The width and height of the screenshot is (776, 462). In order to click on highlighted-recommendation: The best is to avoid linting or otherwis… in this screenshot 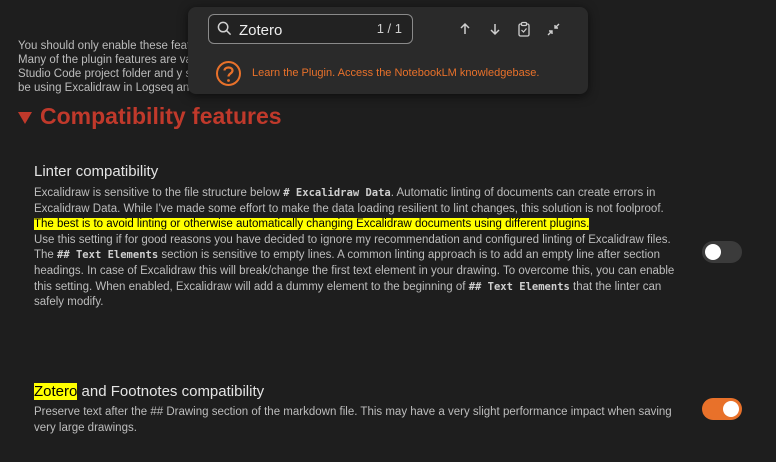, I will do `click(312, 224)`.